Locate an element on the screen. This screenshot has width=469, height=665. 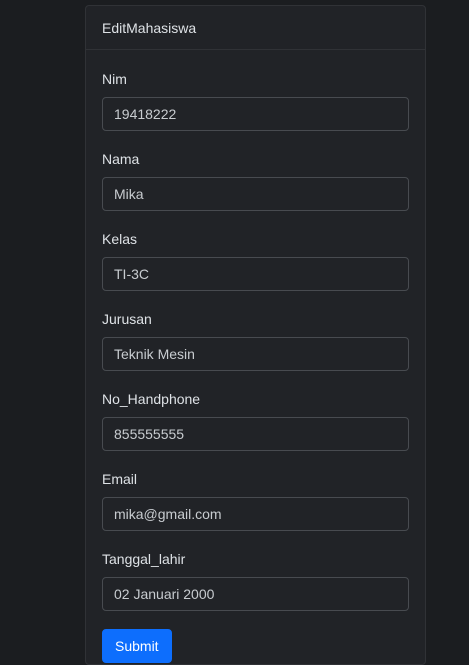
field-tanggal-lahir: Tanggal_lahir is located at coordinates (255, 581).